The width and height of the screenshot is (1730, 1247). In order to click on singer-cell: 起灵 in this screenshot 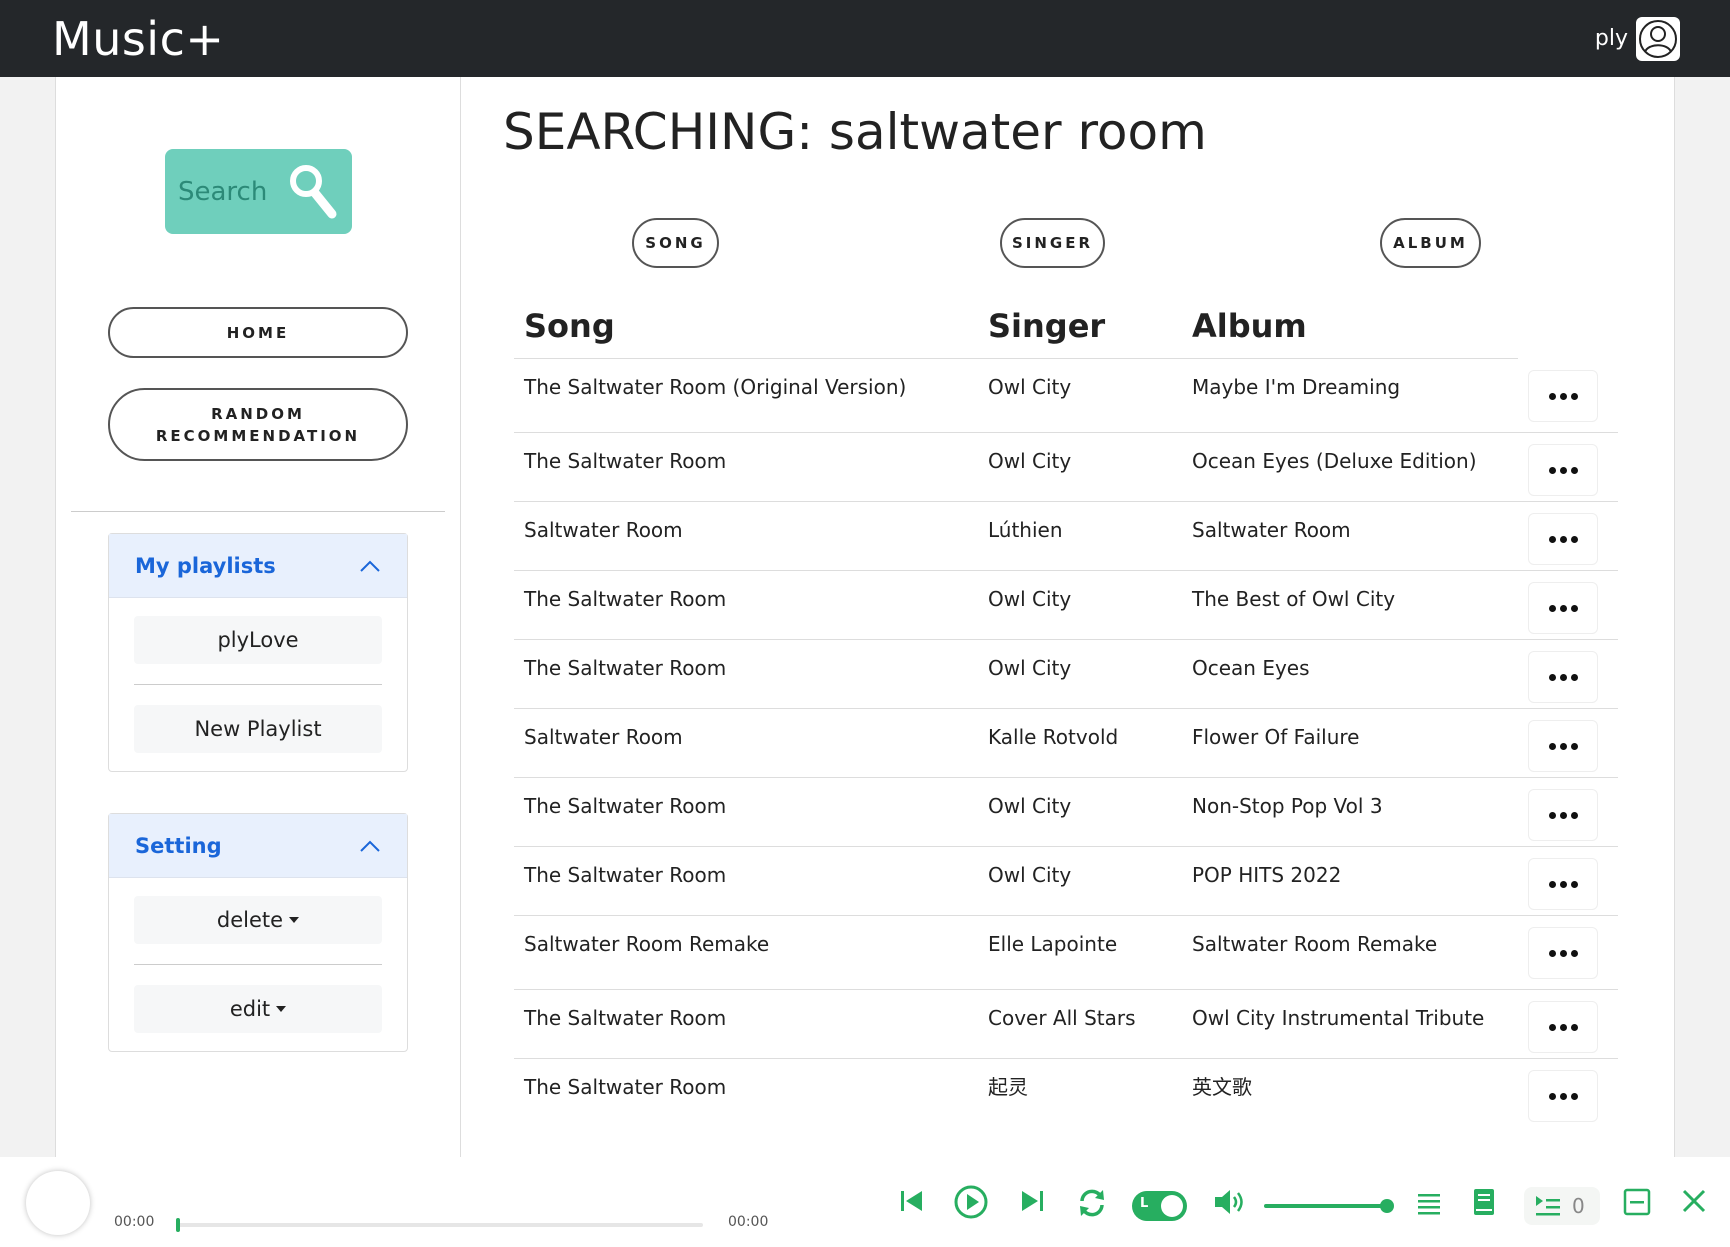, I will do `click(1080, 1093)`.